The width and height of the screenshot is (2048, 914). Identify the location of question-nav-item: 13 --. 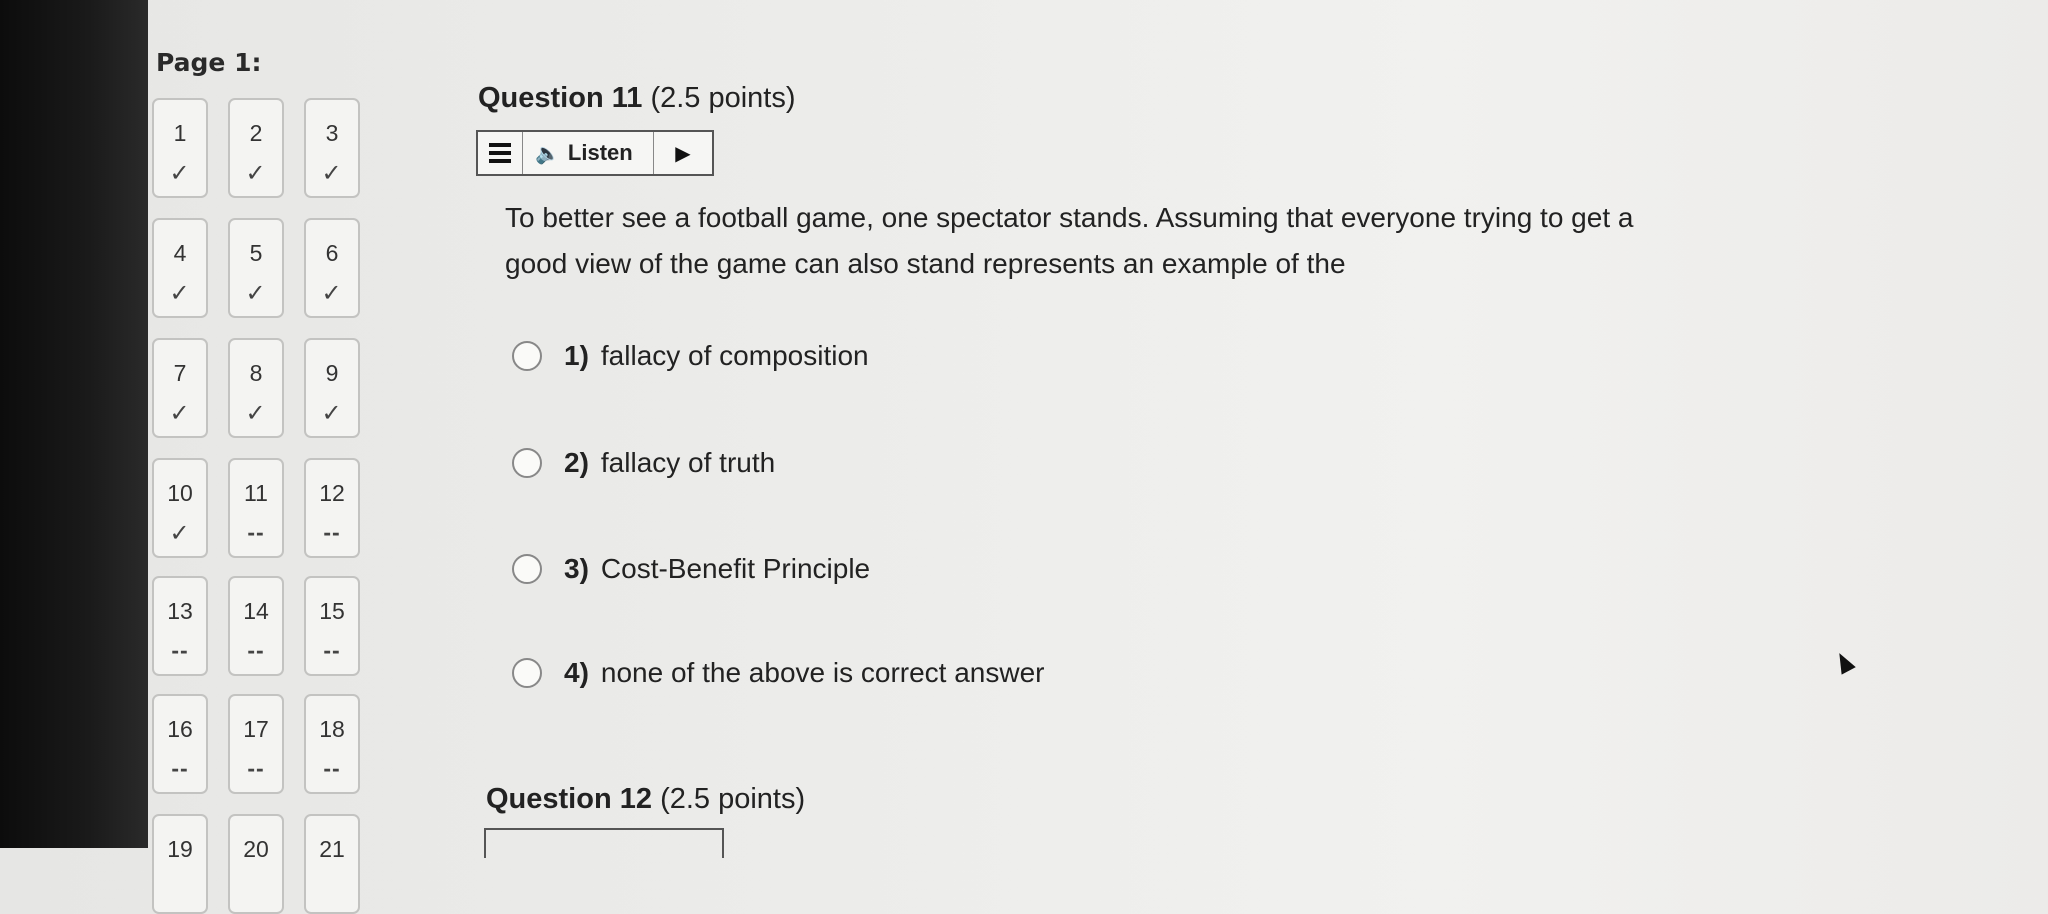
(180, 626).